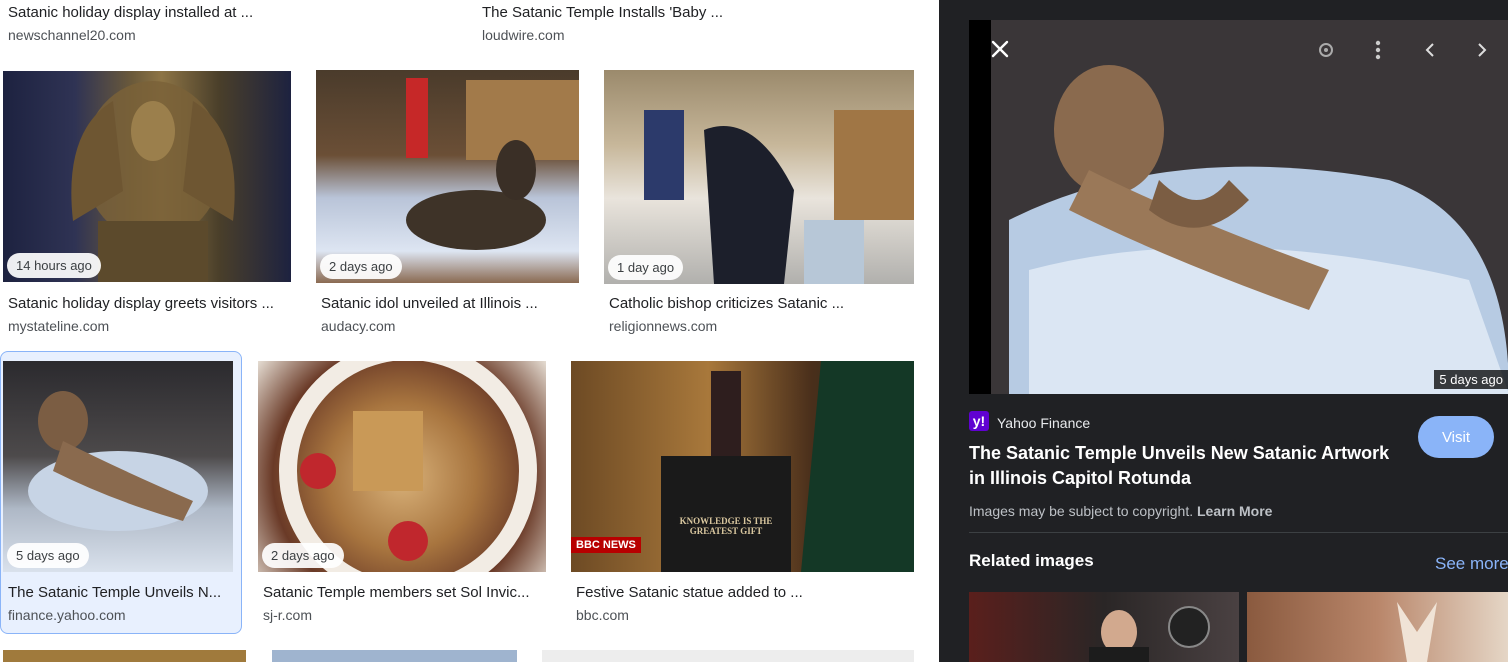 The image size is (1508, 662). I want to click on learn-more-link: Learn More, so click(1234, 511).